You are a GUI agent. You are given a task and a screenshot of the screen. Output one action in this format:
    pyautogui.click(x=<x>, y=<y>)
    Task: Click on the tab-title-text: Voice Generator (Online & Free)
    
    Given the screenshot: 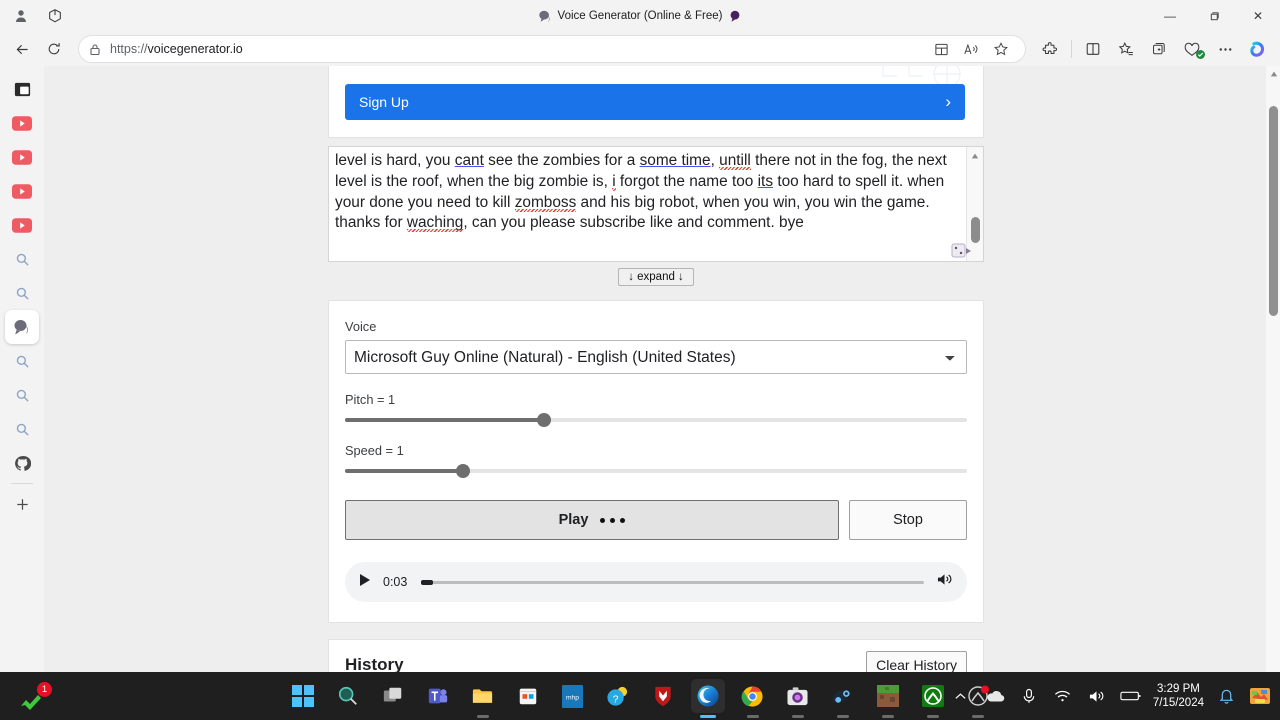 What is the action you would take?
    pyautogui.click(x=640, y=16)
    